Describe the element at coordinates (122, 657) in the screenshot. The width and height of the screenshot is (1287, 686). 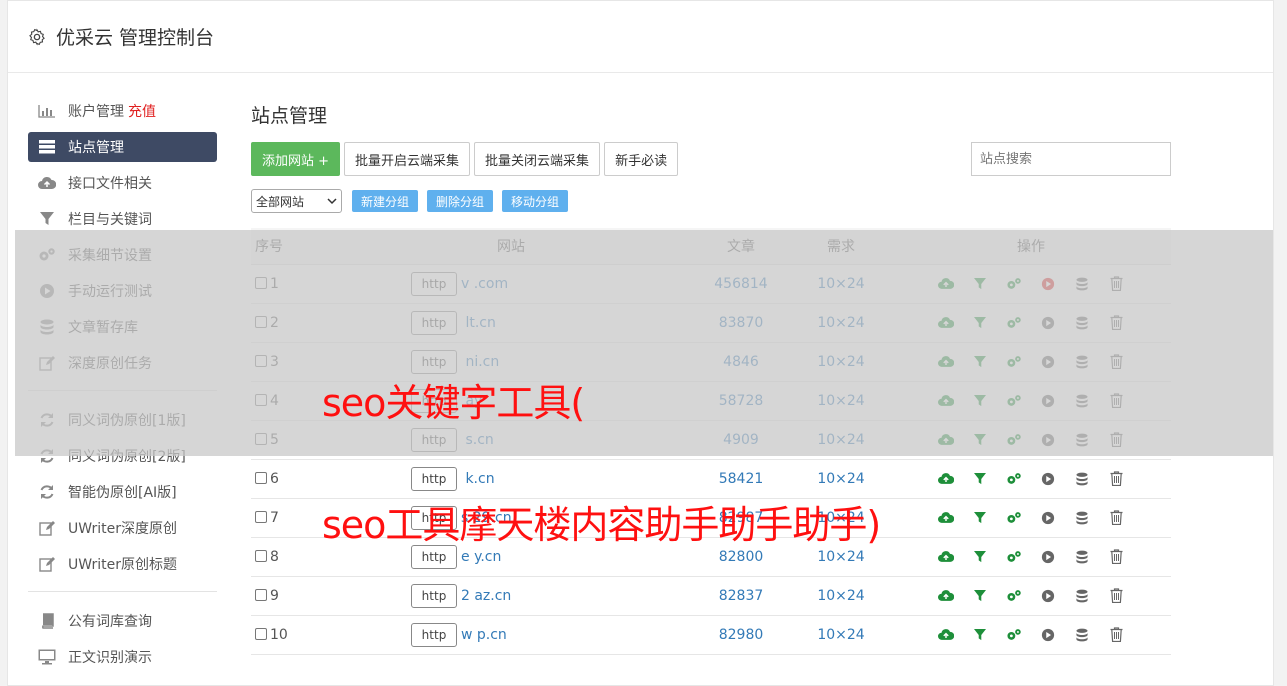
I see `sidebar-item: 正文识别演示` at that location.